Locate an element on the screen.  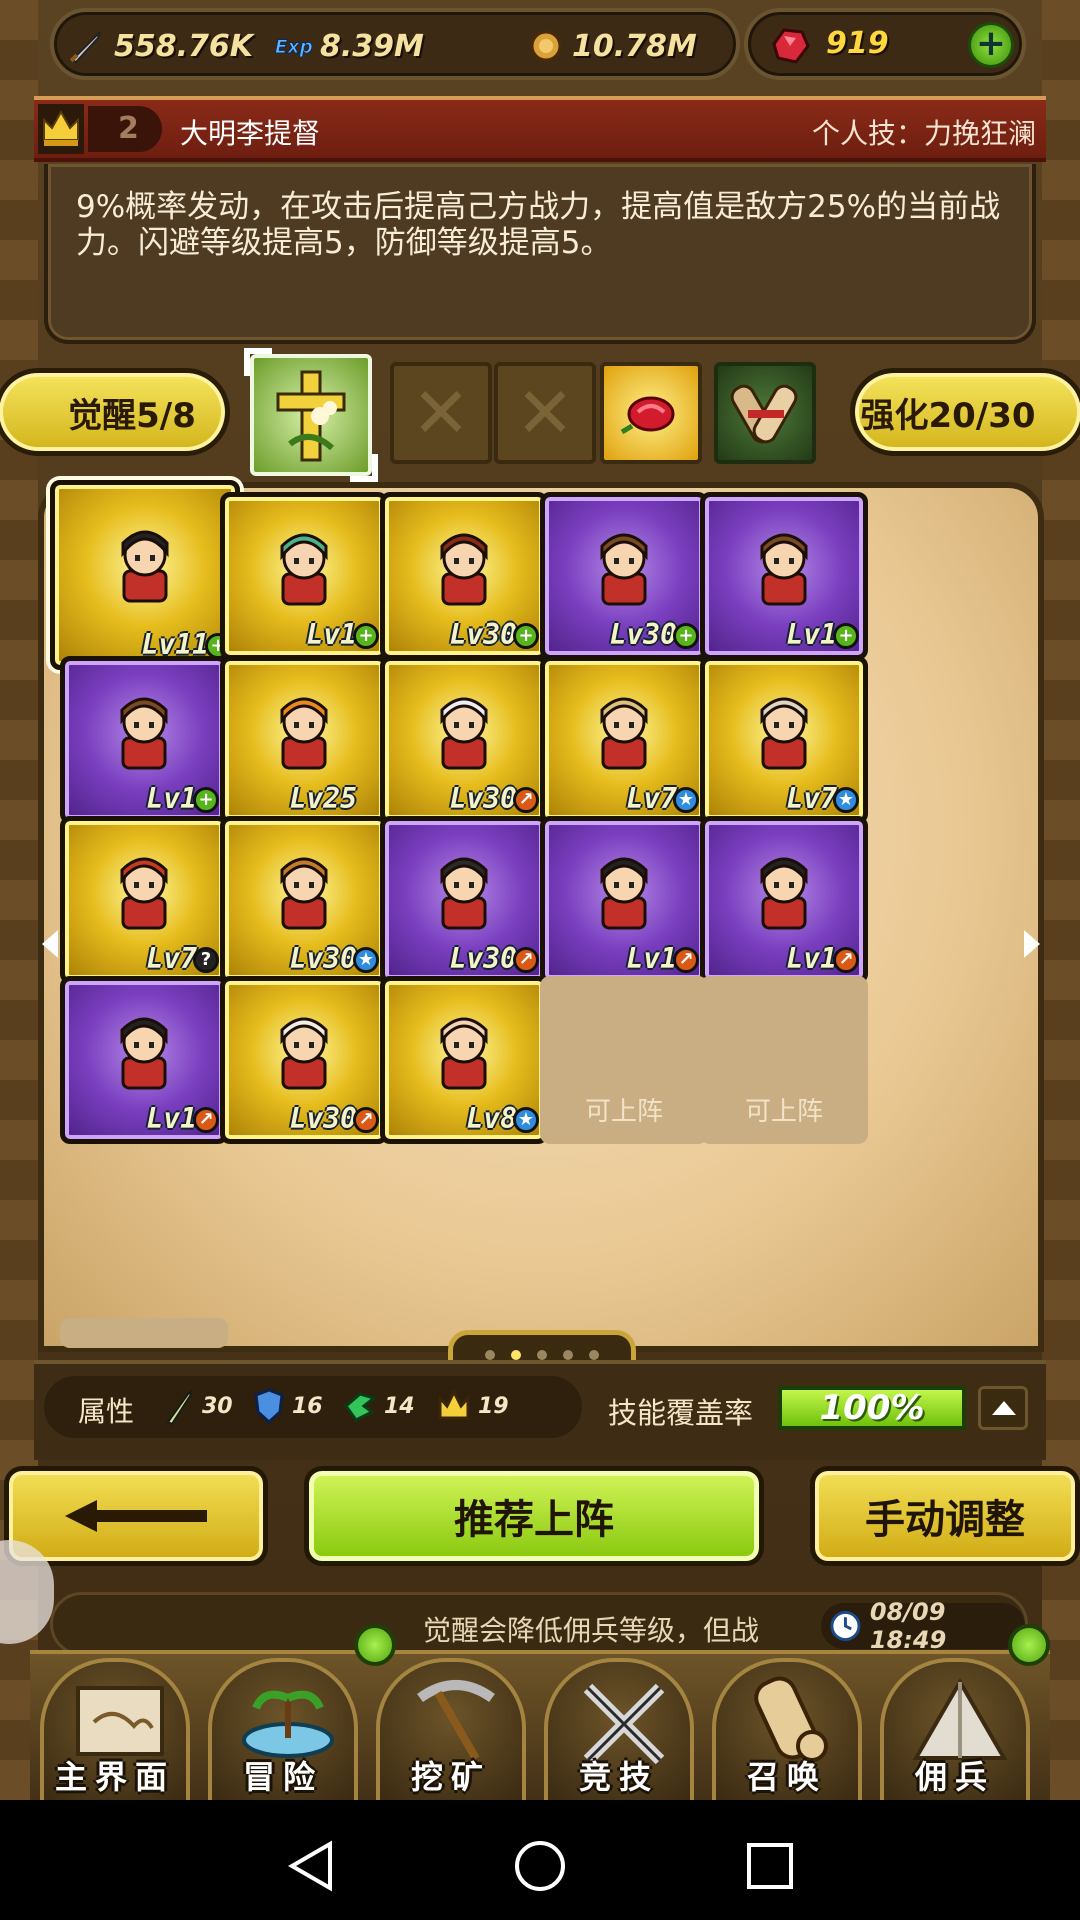
hero-card: Lv7? is located at coordinates (144, 900).